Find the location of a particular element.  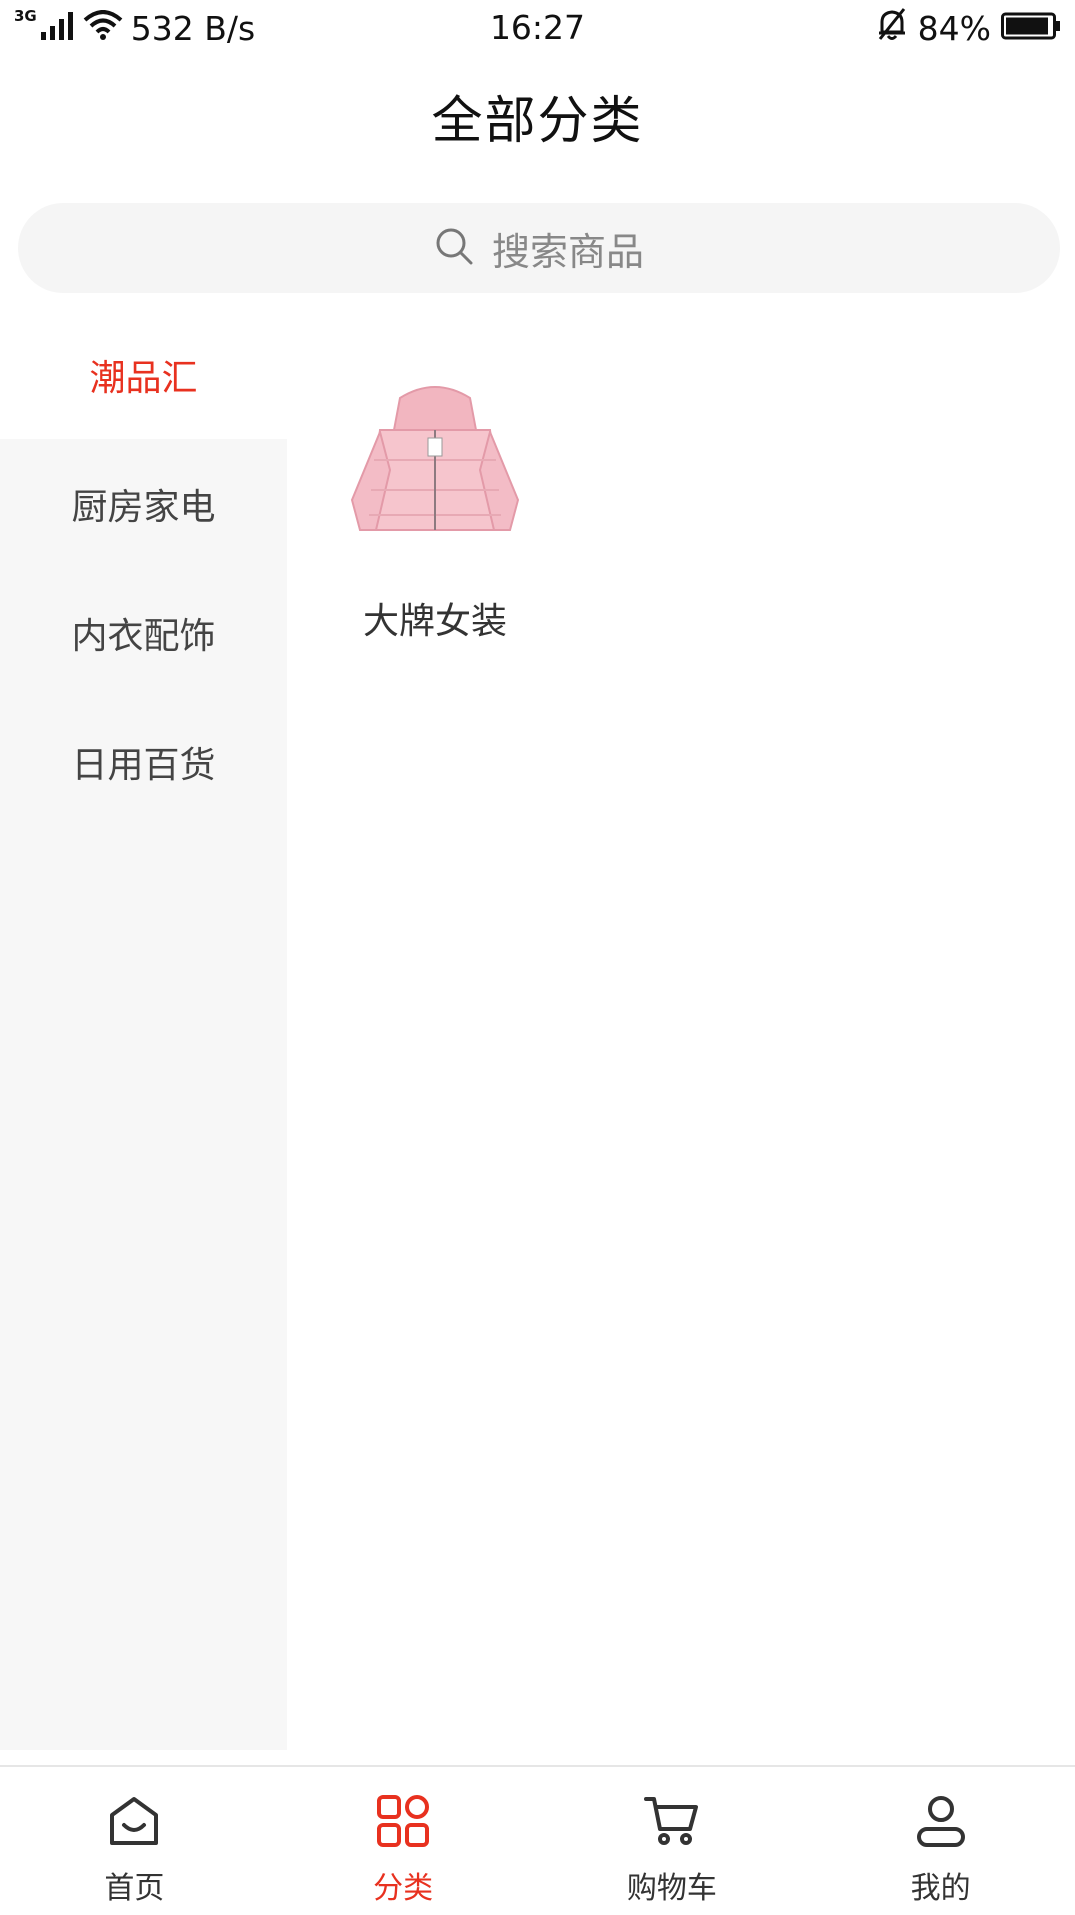

tab-category: 分类 is located at coordinates (403, 1841).